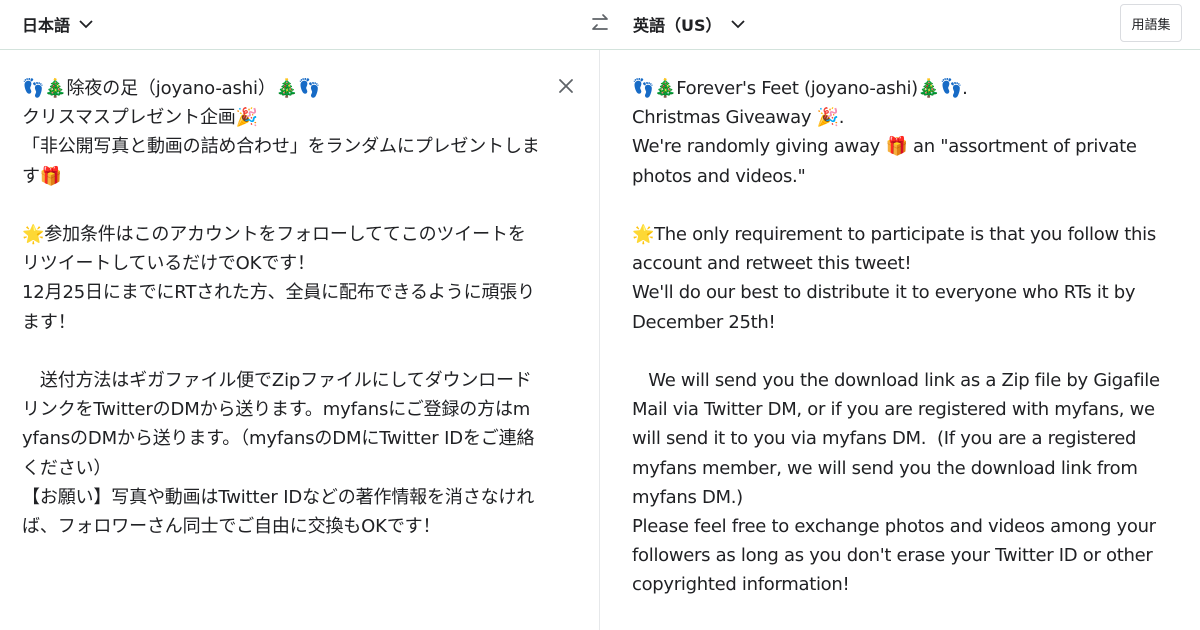 The image size is (1200, 630). I want to click on close-icon, so click(566, 86).